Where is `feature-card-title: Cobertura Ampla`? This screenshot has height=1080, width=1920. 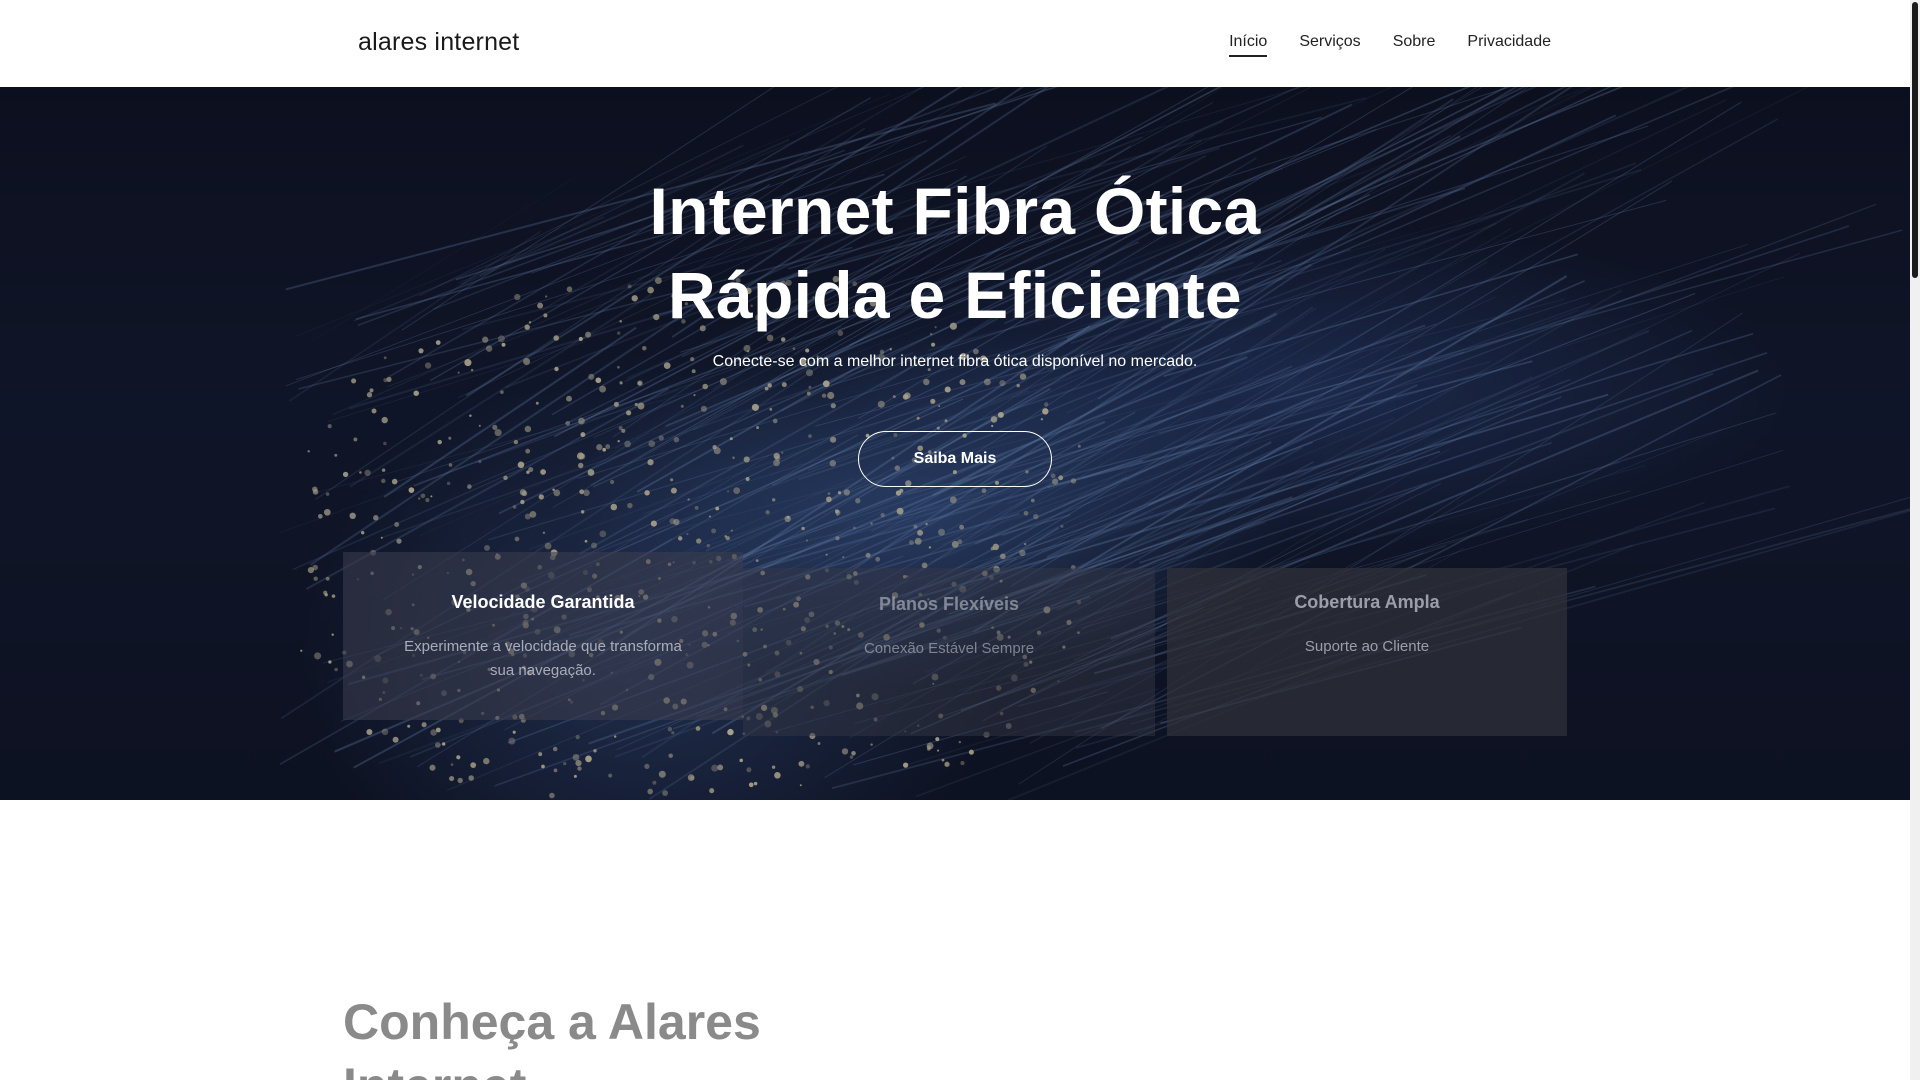
feature-card-title: Cobertura Ampla is located at coordinates (1367, 602).